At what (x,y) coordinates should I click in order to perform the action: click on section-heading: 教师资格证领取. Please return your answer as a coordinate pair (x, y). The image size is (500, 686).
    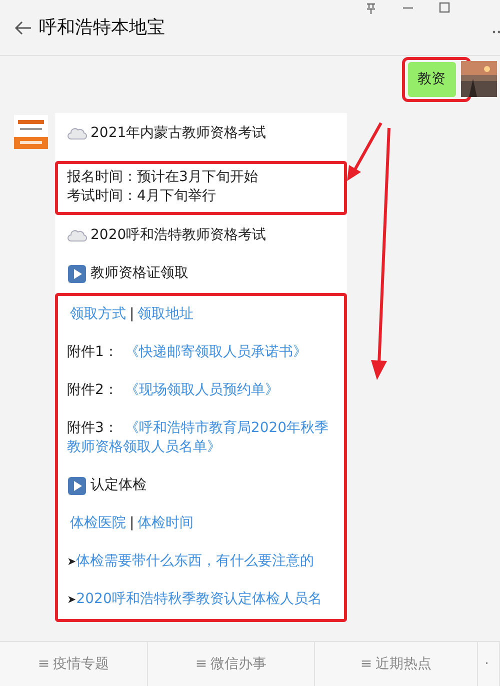
    Looking at the image, I should click on (139, 273).